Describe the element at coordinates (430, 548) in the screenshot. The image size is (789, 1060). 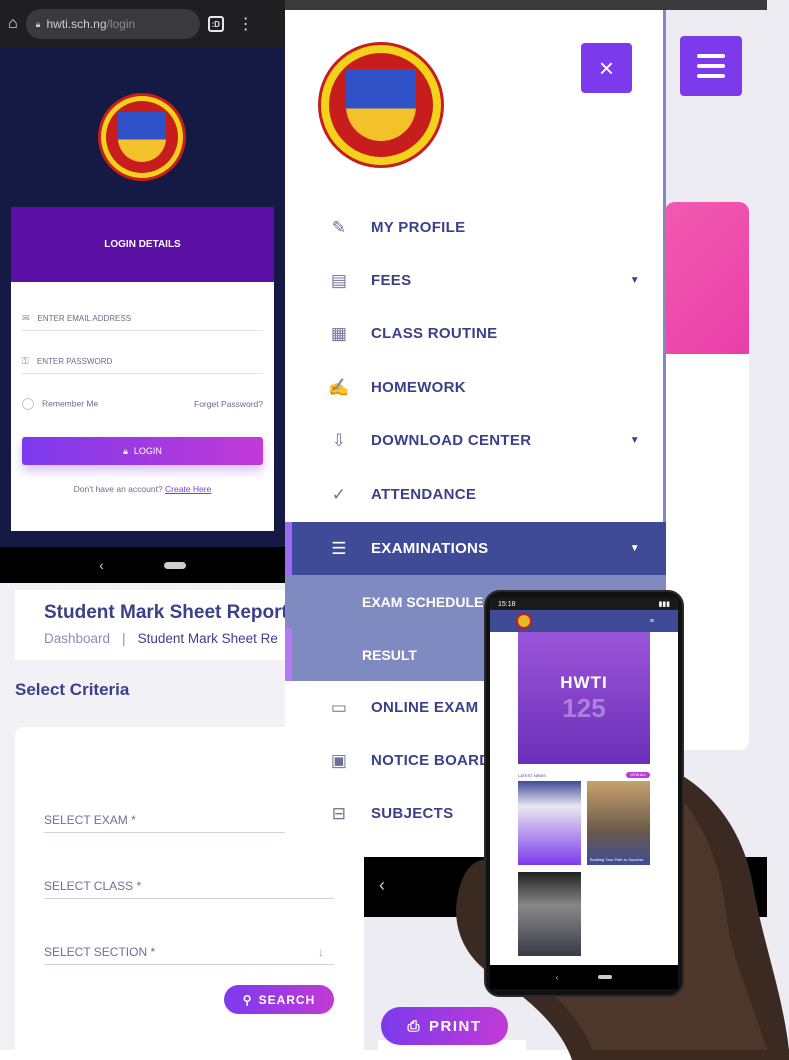
I see `menu-label: EXAMINATIONS` at that location.